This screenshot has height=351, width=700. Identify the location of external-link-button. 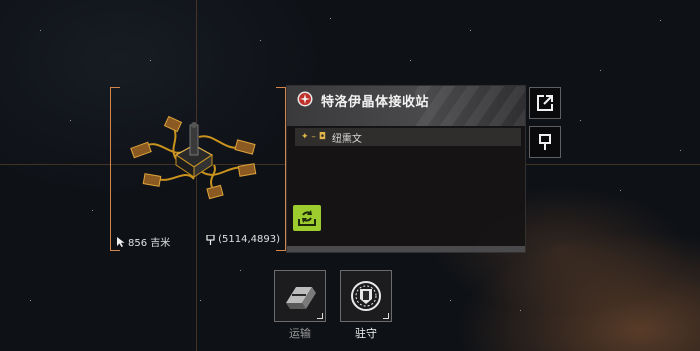
(545, 103).